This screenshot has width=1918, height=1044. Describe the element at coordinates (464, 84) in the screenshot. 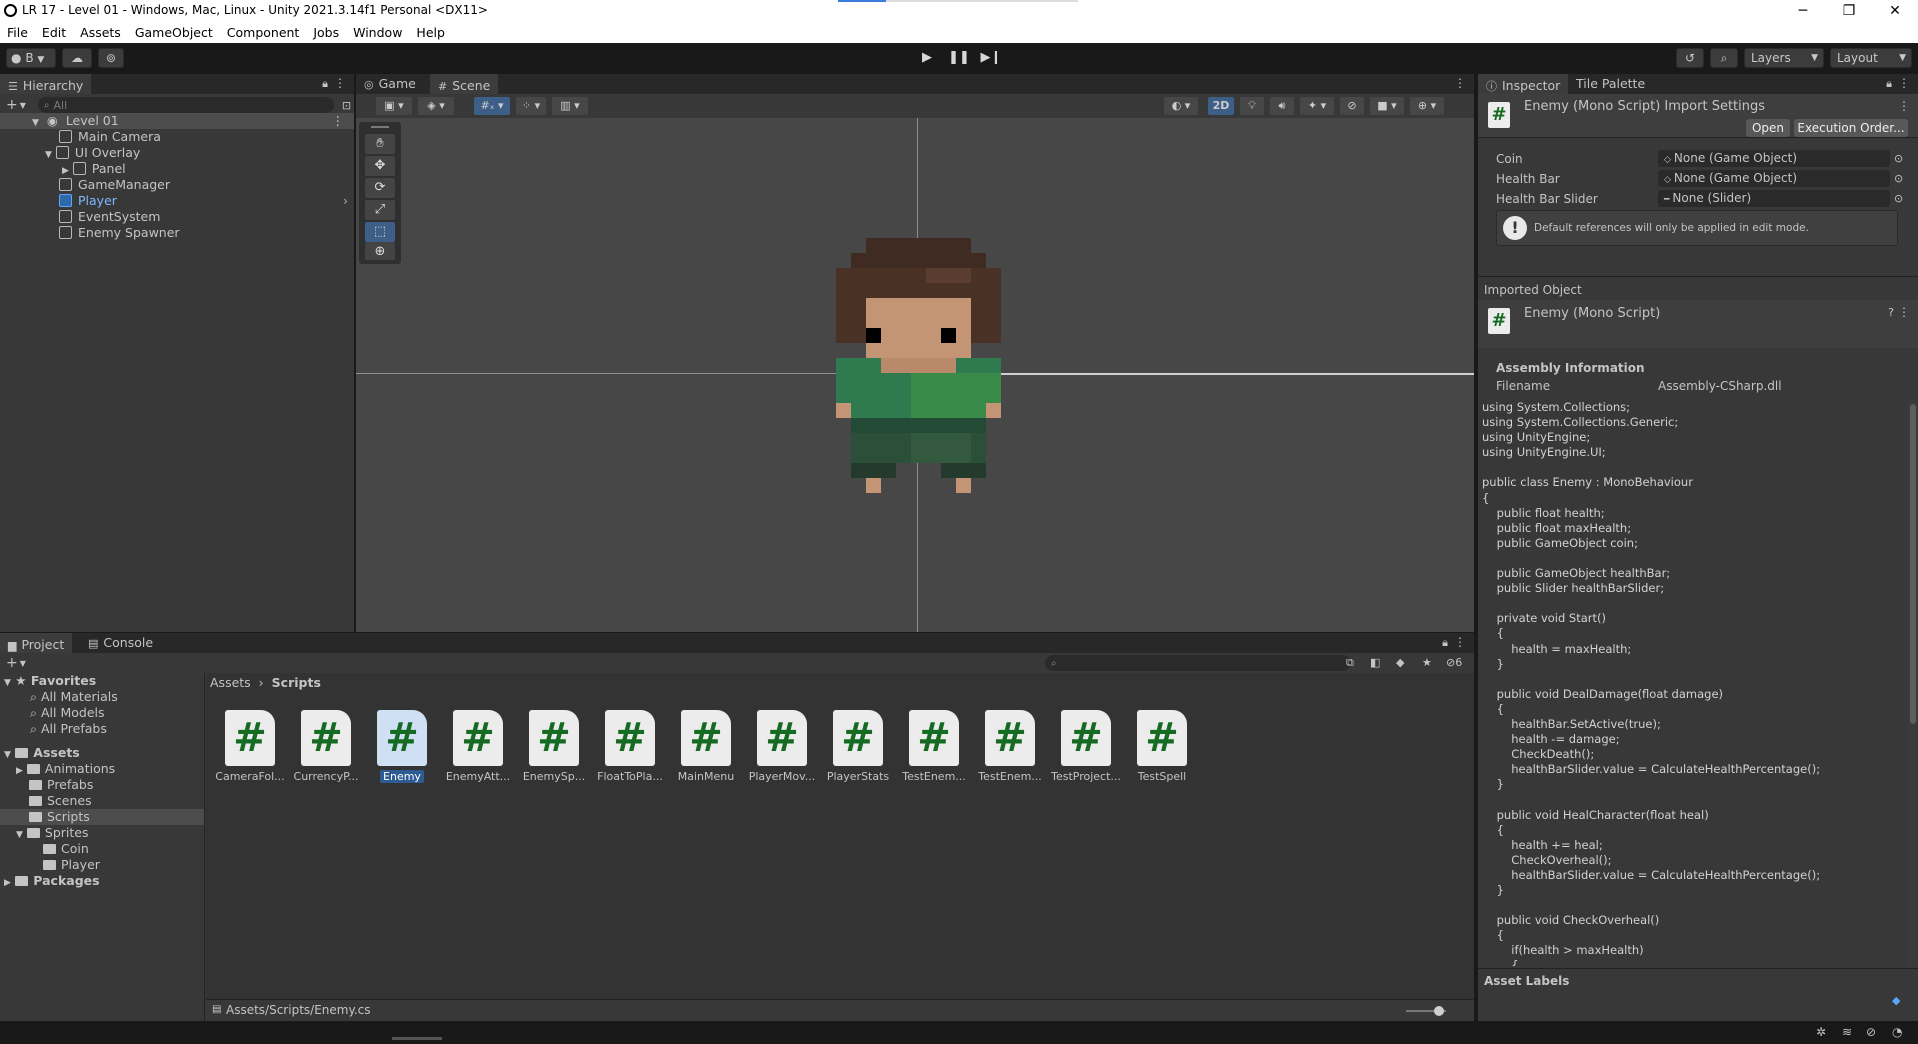

I see `tab-scene: # Scene` at that location.